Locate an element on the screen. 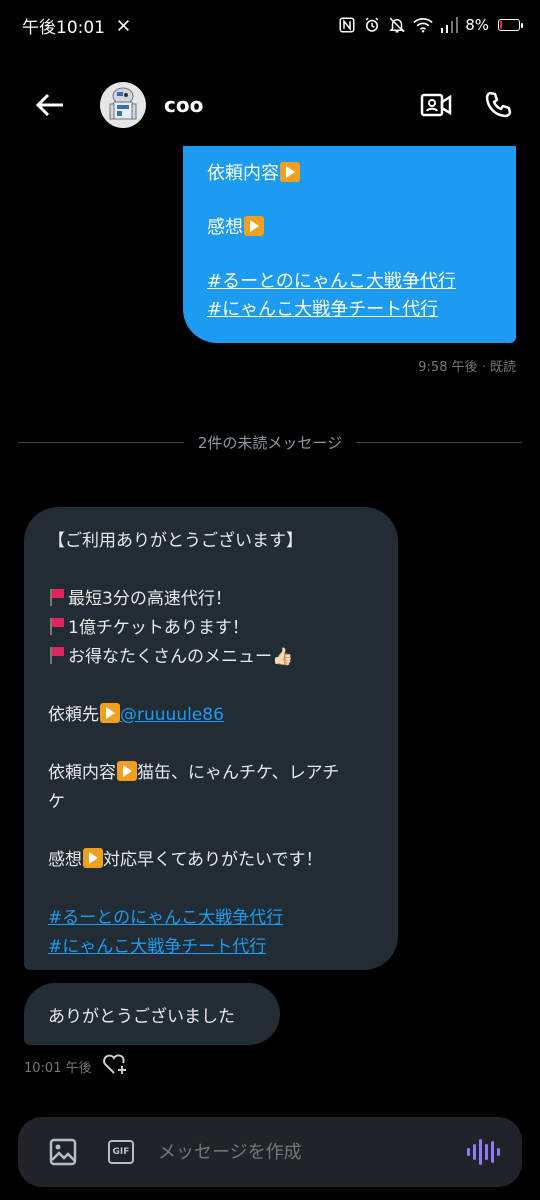 The height and width of the screenshot is (1200, 540). image-icon is located at coordinates (63, 1152).